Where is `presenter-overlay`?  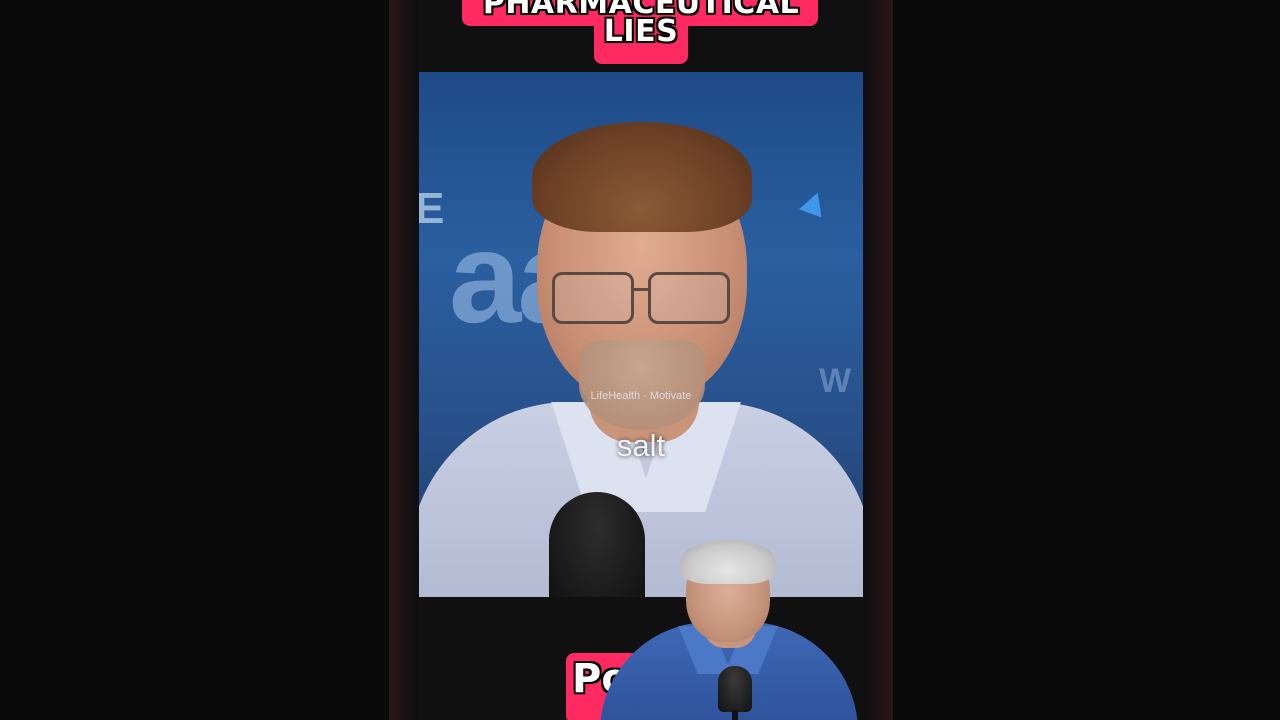
presenter-overlay is located at coordinates (729, 625).